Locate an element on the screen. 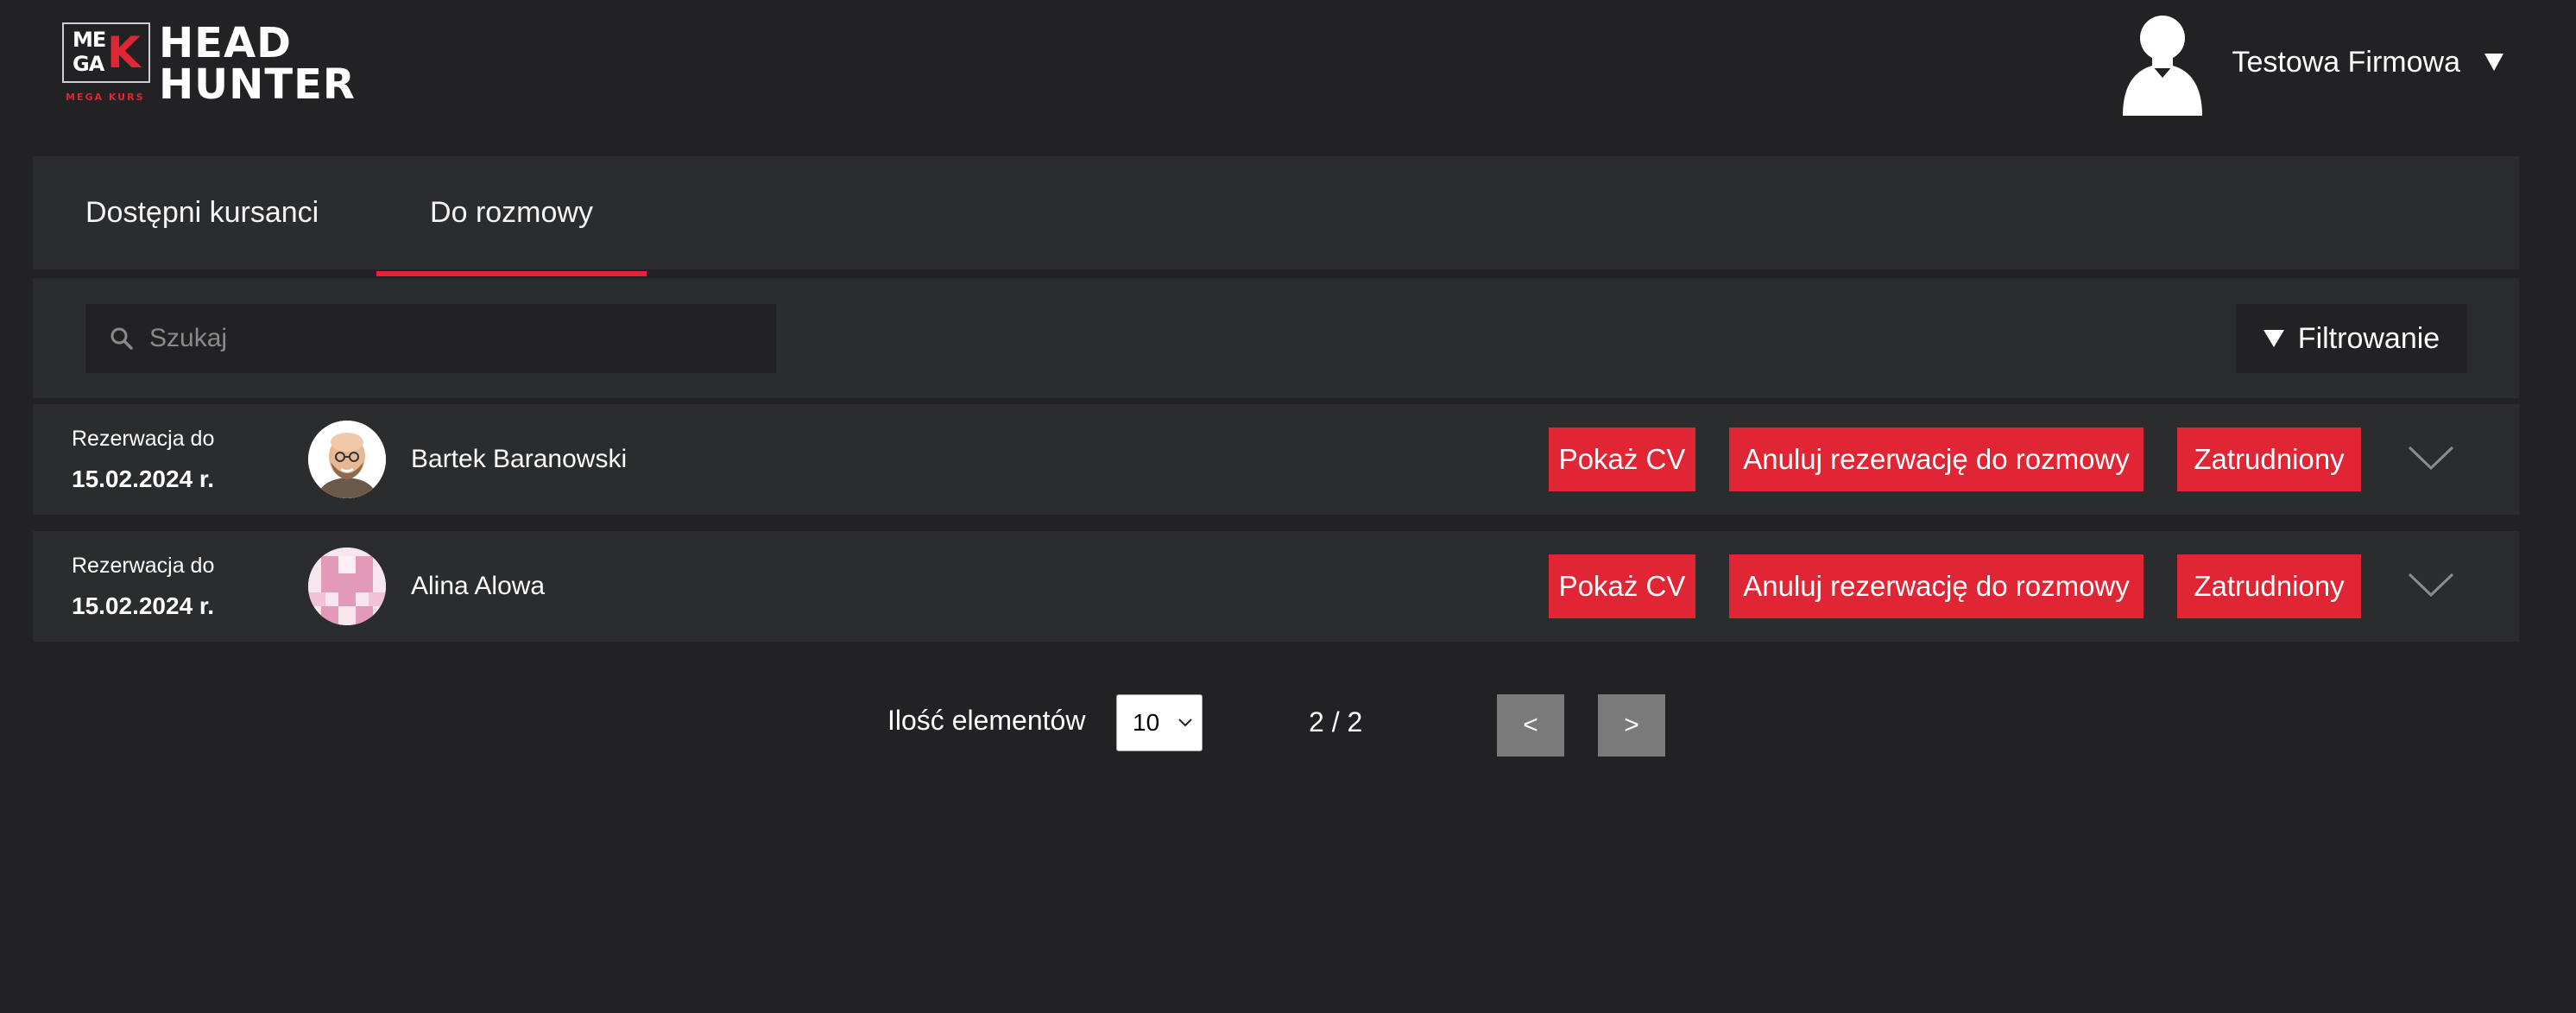 The width and height of the screenshot is (2576, 1013). search-box is located at coordinates (430, 338).